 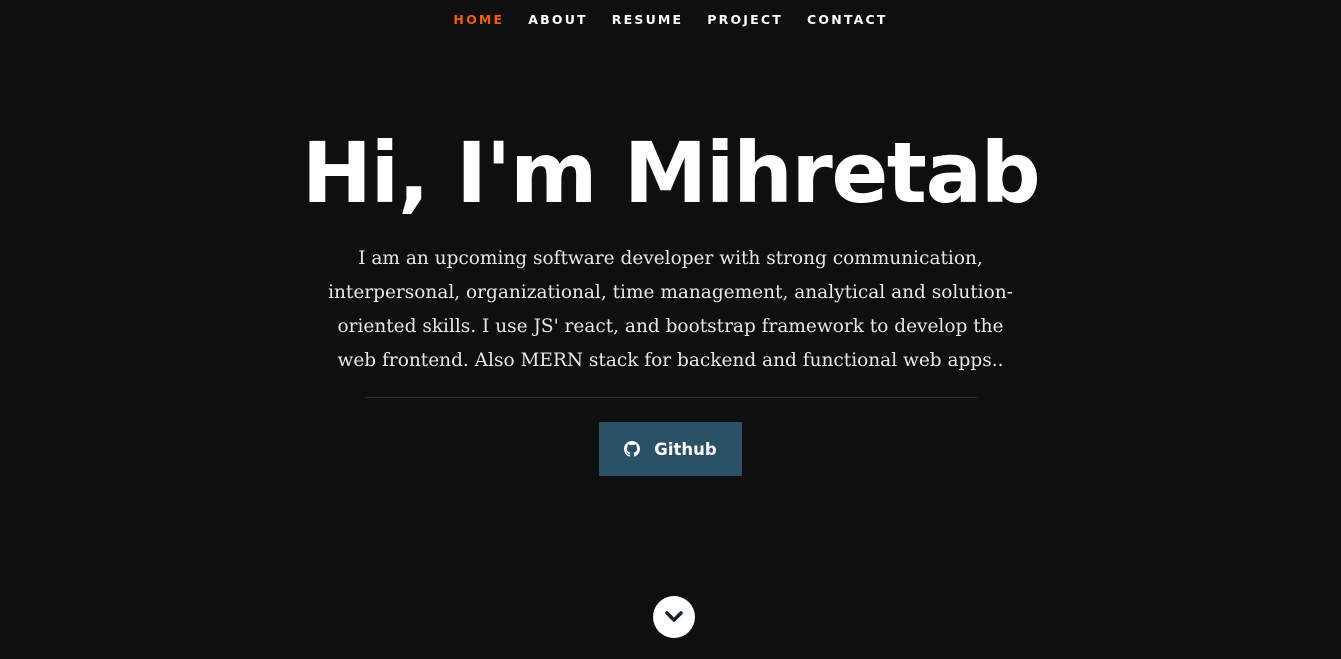 I want to click on hero-divider, so click(x=670, y=397).